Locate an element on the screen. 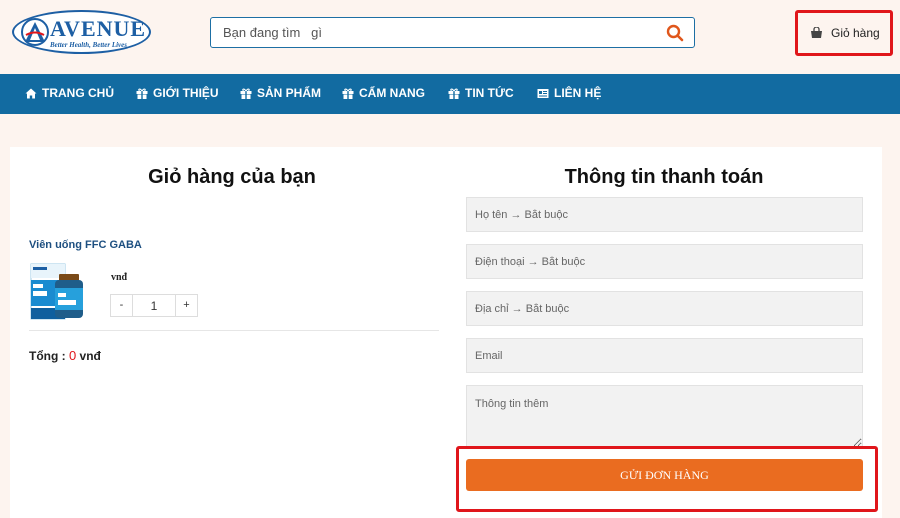  product-name-link: Viên uống FFC GABA is located at coordinates (85, 245).